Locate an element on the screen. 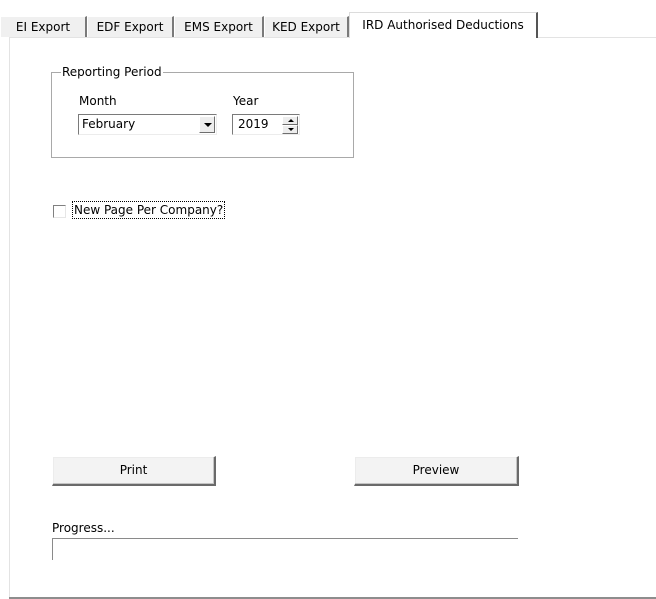 This screenshot has height=599, width=656. arrow-down-icon is located at coordinates (291, 129).